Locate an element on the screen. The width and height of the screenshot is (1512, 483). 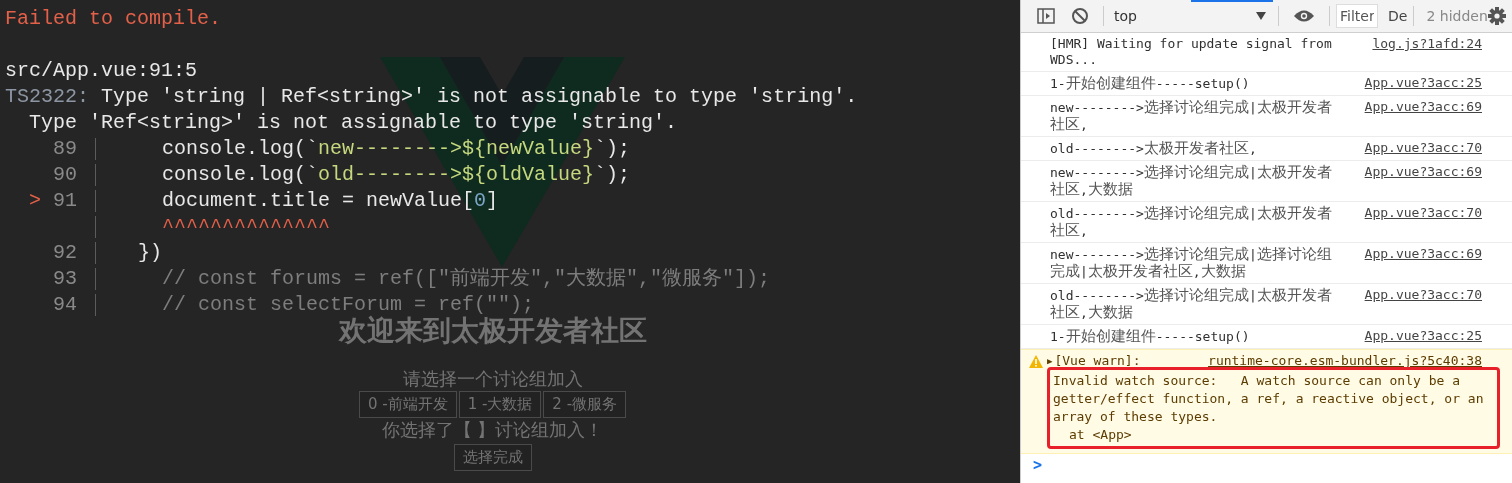
context-label: top is located at coordinates (1125, 16).